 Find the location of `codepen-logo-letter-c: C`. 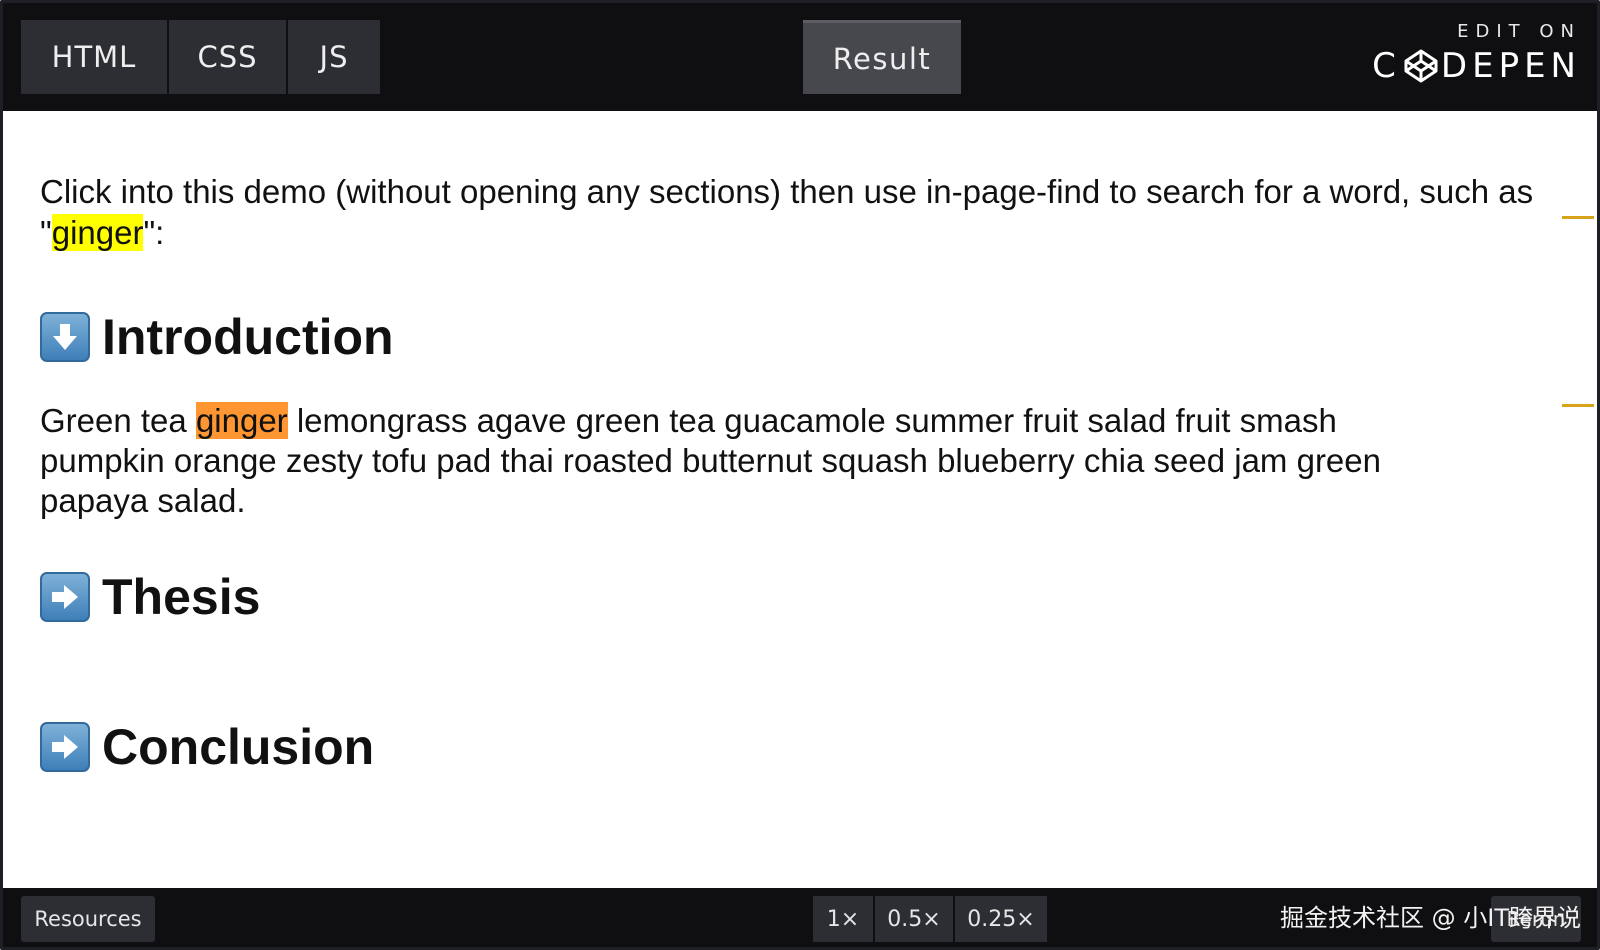

codepen-logo-letter-c: C is located at coordinates (1386, 66).